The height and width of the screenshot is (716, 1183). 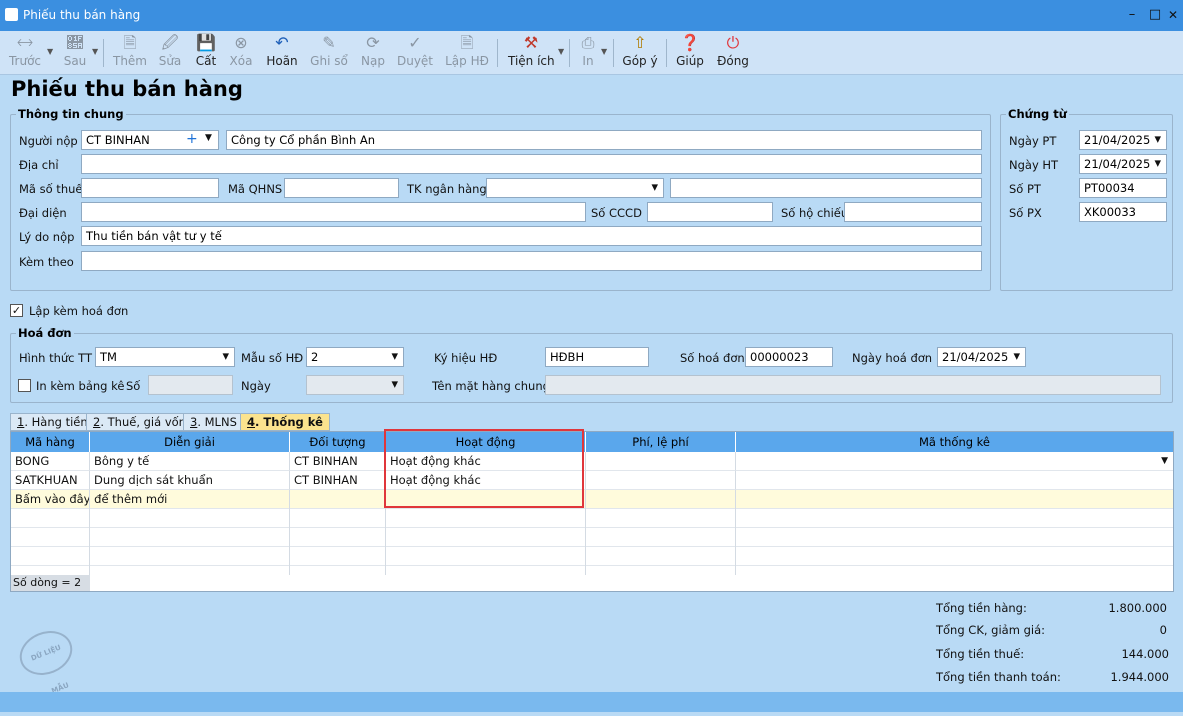 What do you see at coordinates (192, 139) in the screenshot?
I see `add-payer-icon: +` at bounding box center [192, 139].